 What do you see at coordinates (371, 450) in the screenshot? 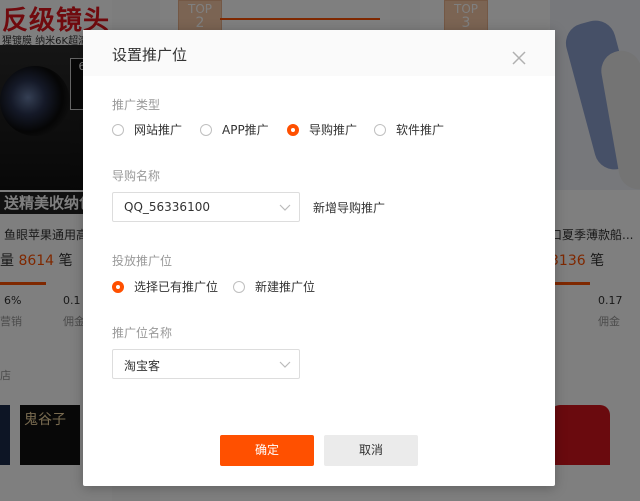
I see `cancel-button: 取消` at bounding box center [371, 450].